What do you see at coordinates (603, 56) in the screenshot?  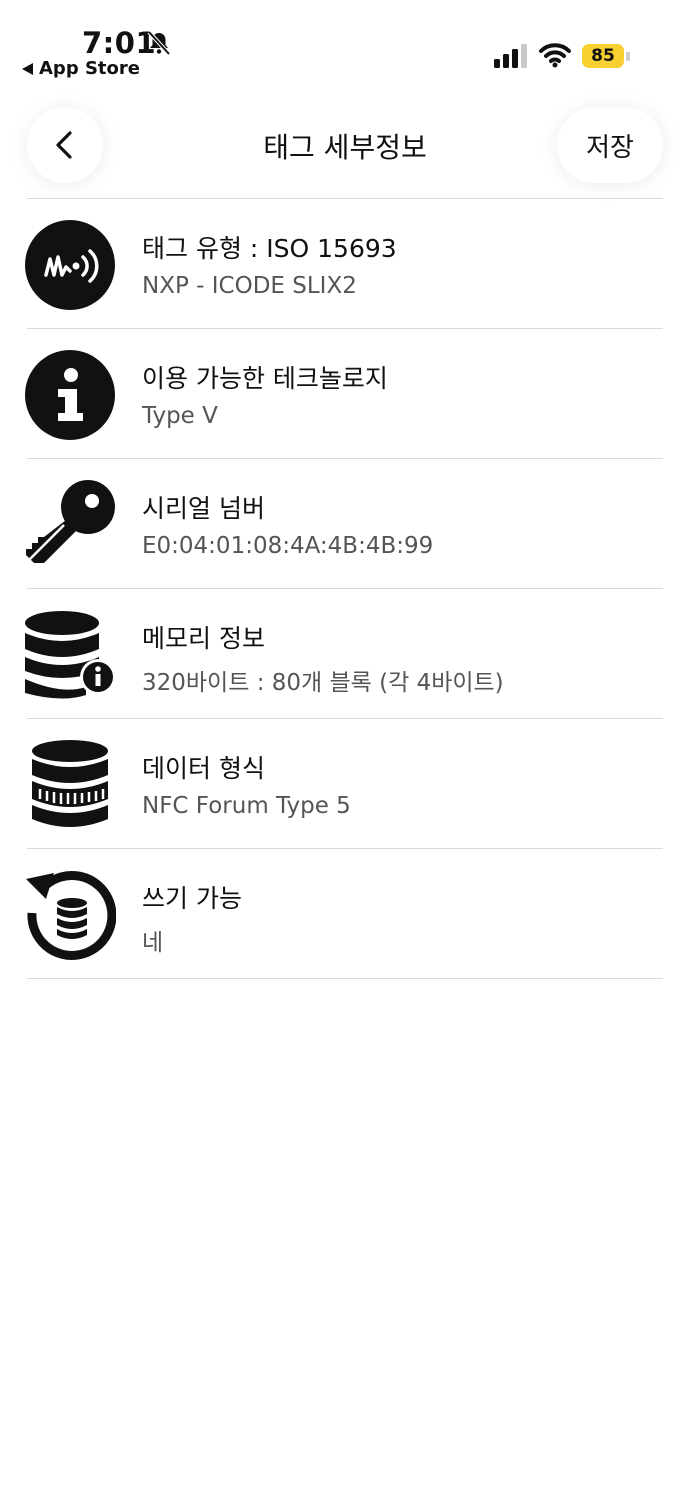 I see `battery-level: 85` at bounding box center [603, 56].